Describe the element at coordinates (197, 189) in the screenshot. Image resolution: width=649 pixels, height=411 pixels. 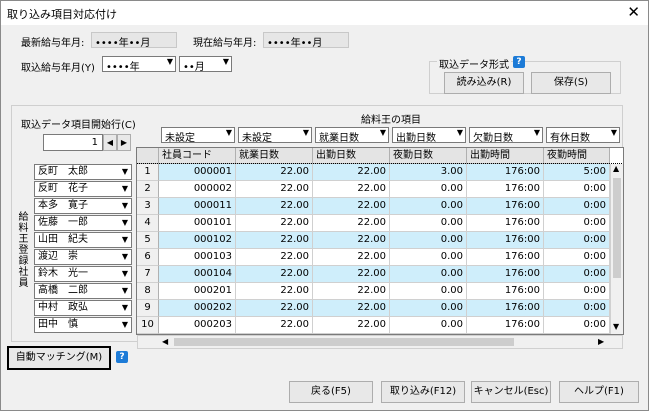
I see `table-cell: 000002` at that location.